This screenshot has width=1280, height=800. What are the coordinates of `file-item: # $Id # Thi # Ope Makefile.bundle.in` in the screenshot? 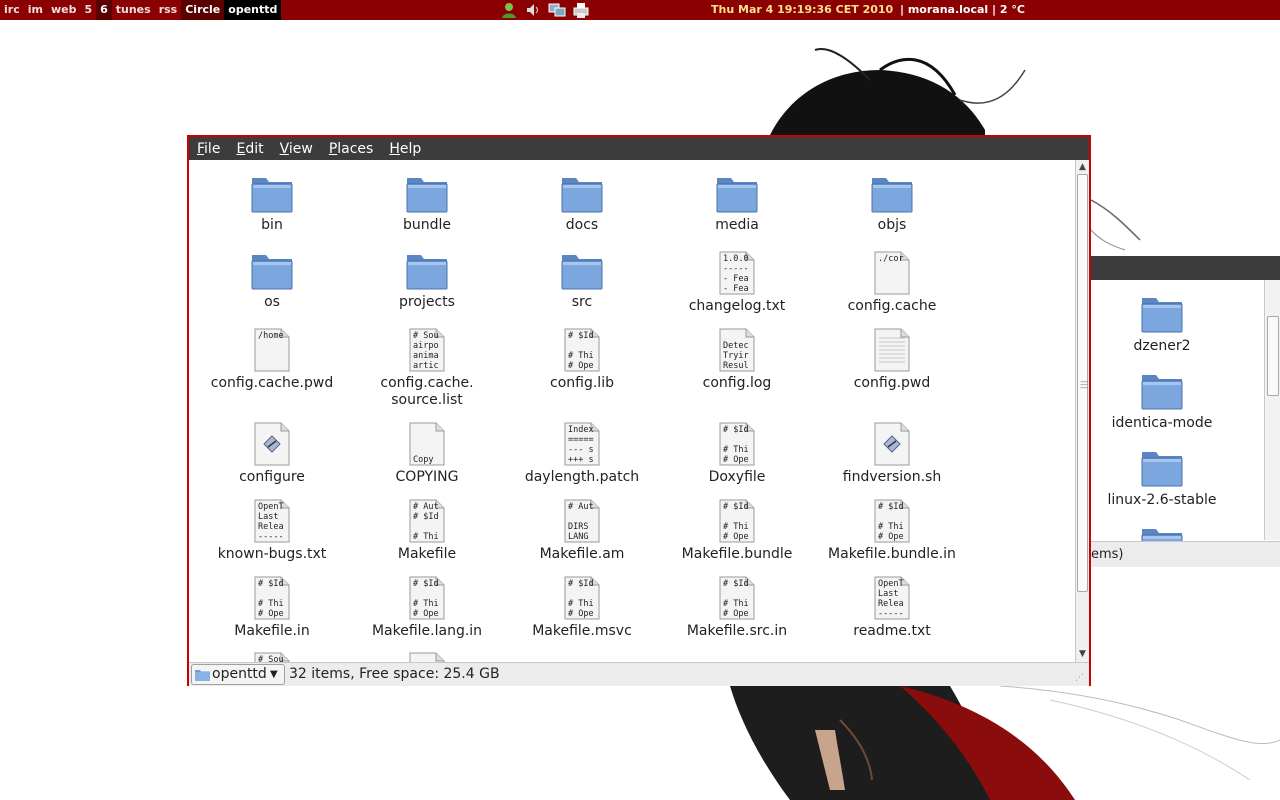 It's located at (892, 531).